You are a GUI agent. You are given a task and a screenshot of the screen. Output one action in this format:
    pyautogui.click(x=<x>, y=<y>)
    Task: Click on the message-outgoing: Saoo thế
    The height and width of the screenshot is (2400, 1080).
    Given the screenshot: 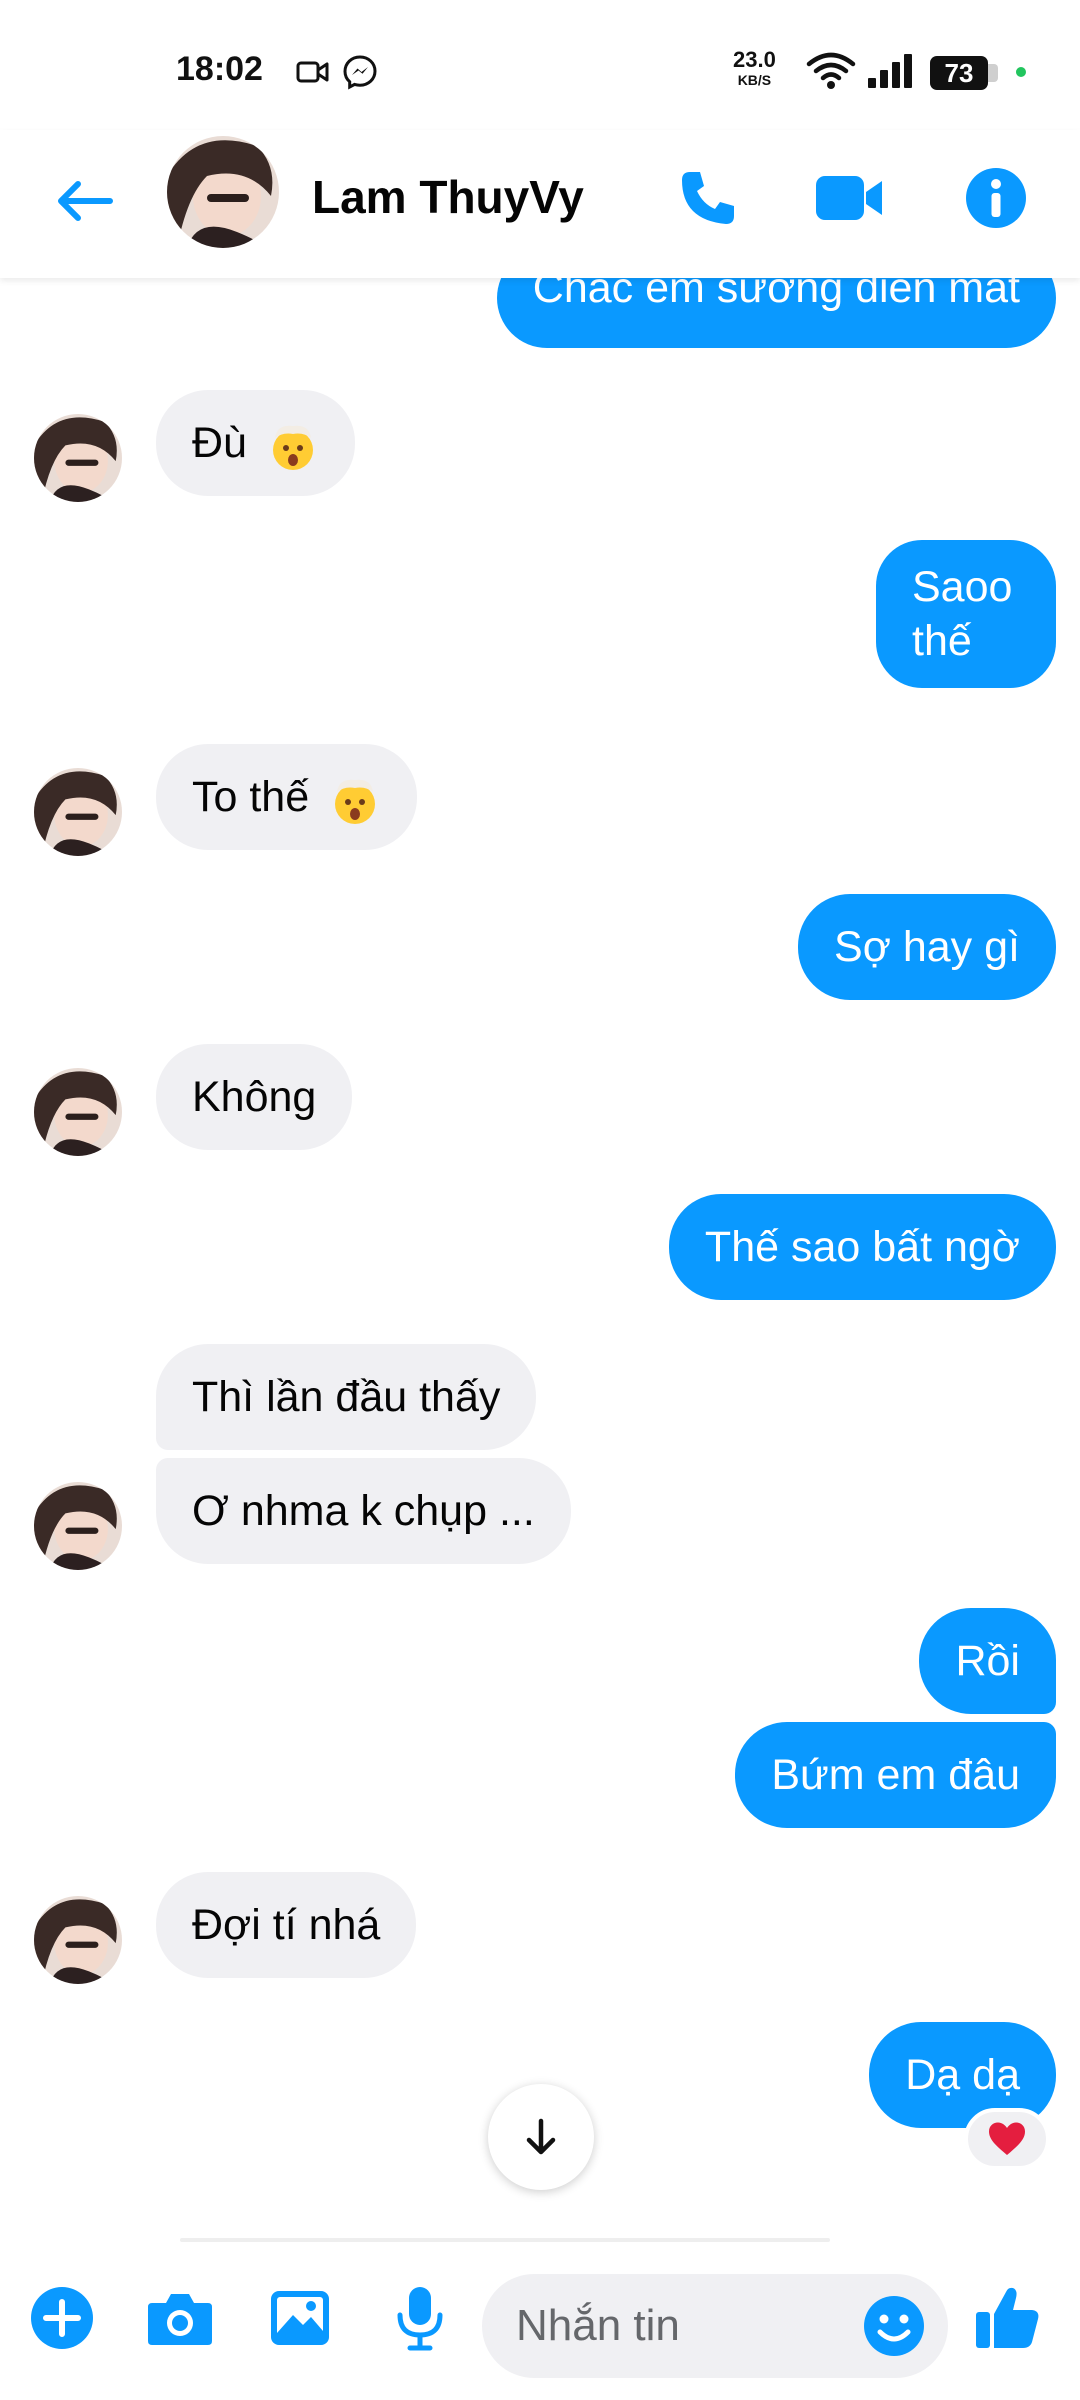 What is the action you would take?
    pyautogui.click(x=966, y=614)
    